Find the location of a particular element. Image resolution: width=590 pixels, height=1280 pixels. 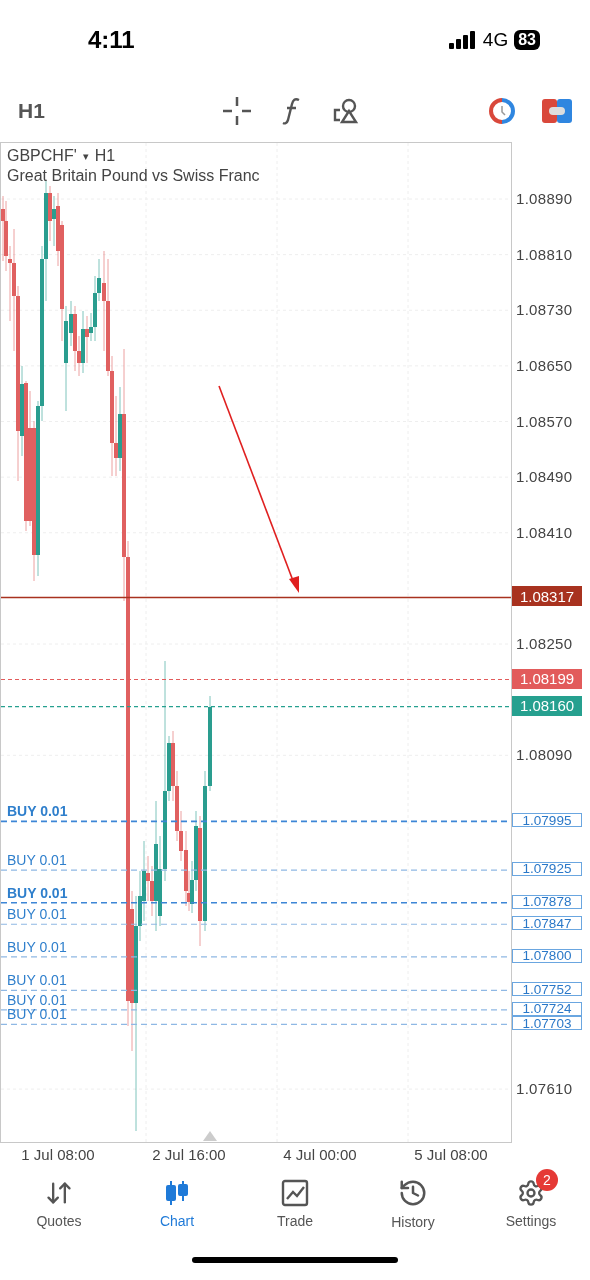

current-time-marker is located at coordinates (210, 1136).